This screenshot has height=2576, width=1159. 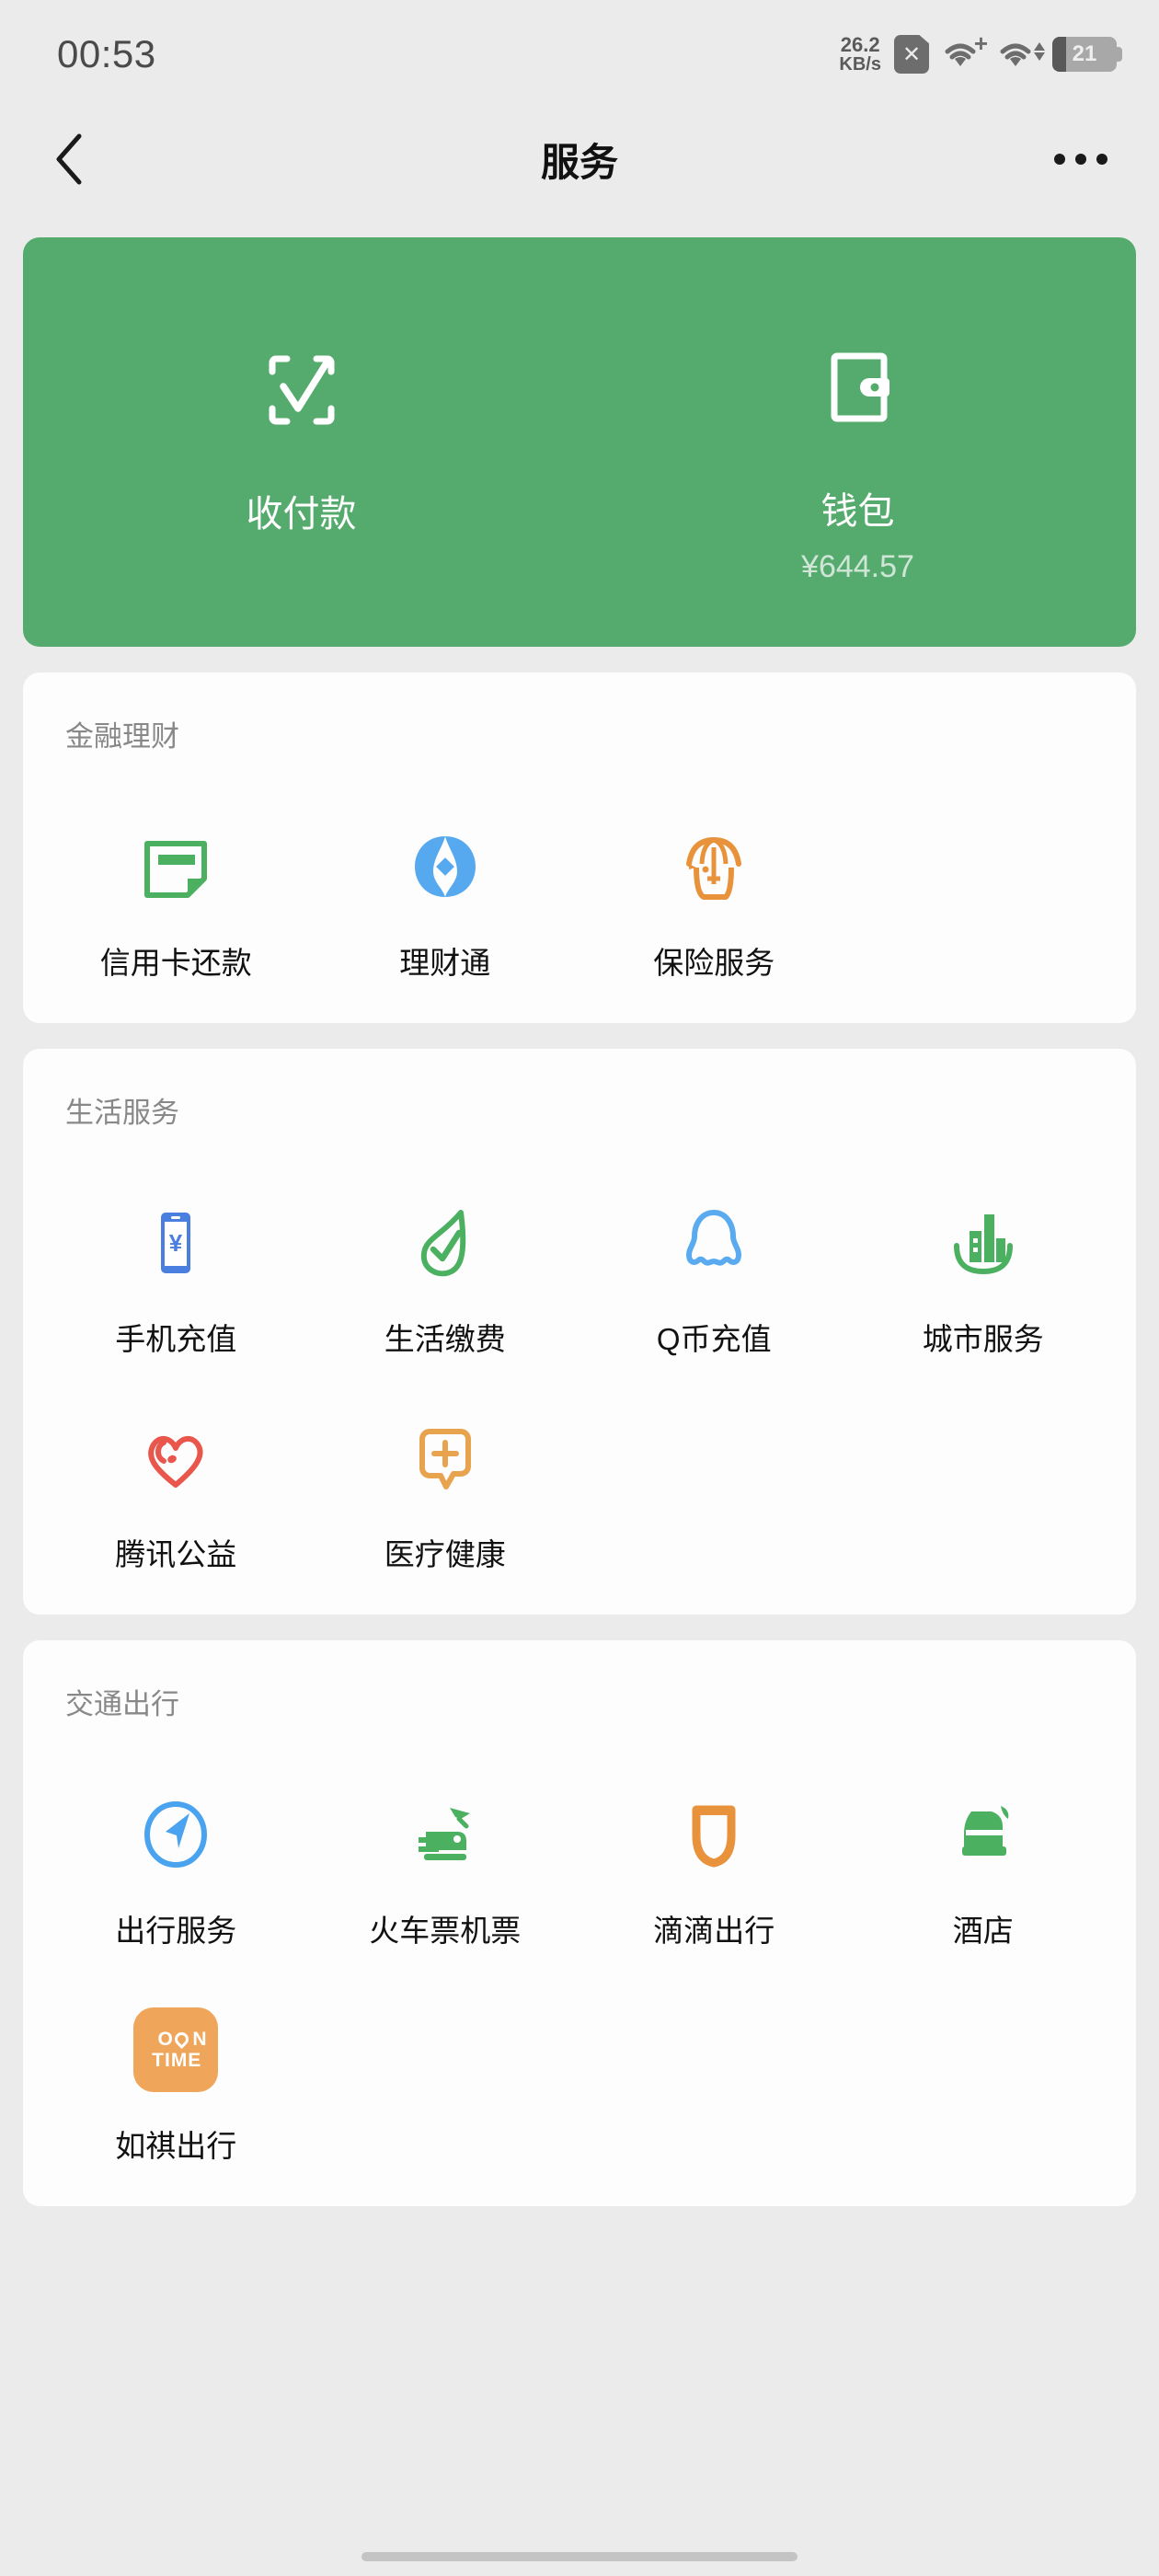 I want to click on network-speed-value: 26.2, so click(x=860, y=44).